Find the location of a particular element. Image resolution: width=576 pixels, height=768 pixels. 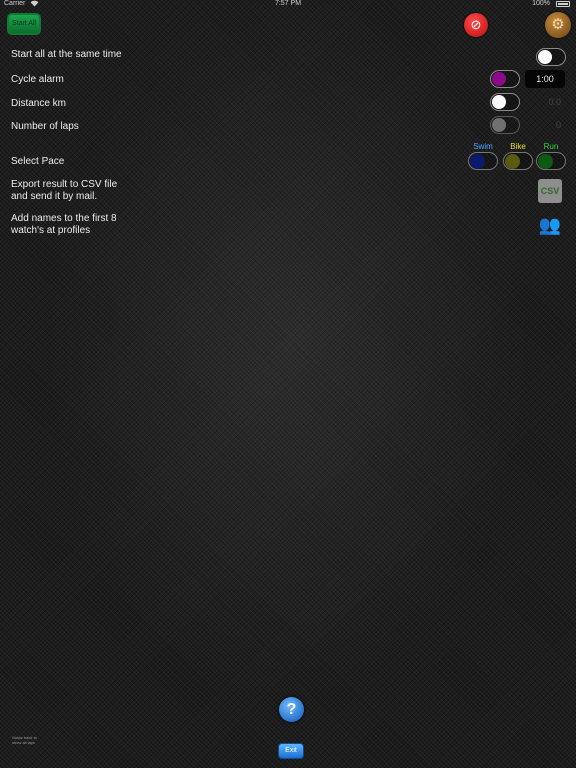

laps-value: 0 is located at coordinates (541, 125).